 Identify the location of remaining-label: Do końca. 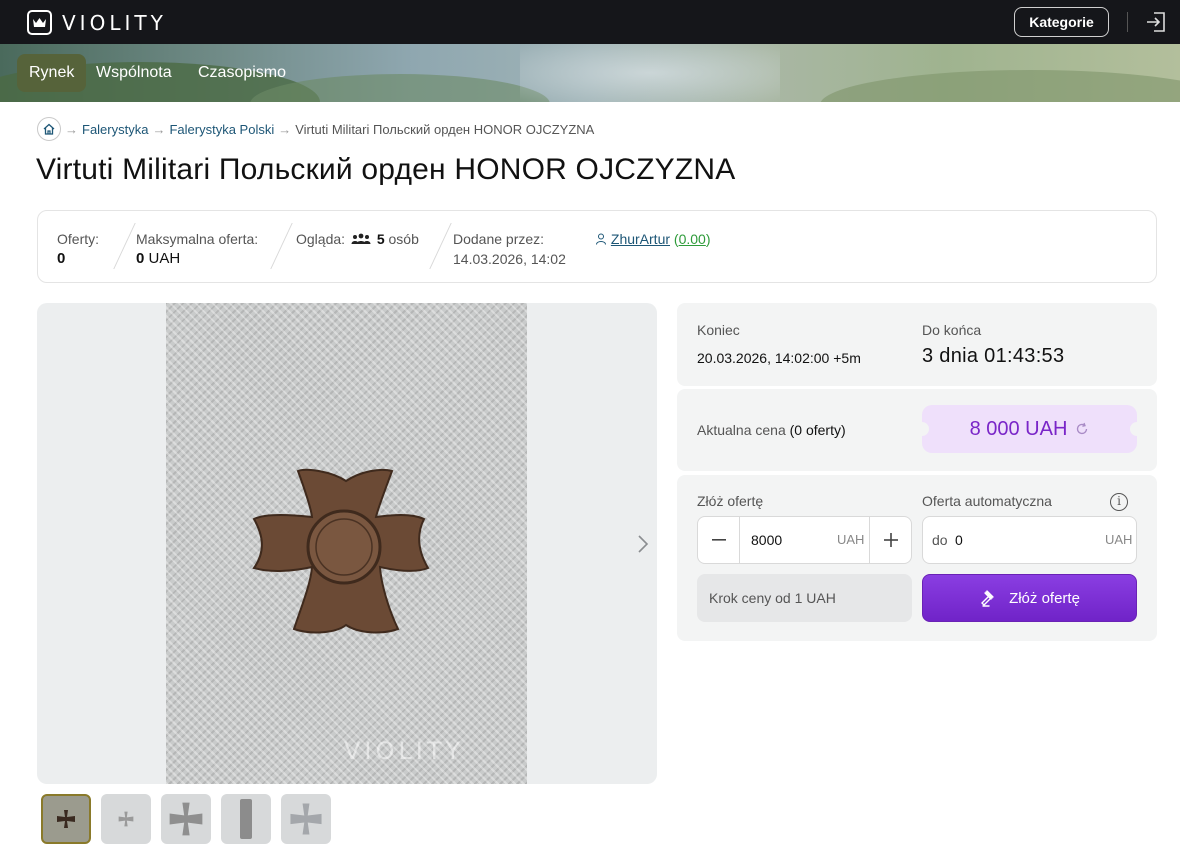
(952, 330).